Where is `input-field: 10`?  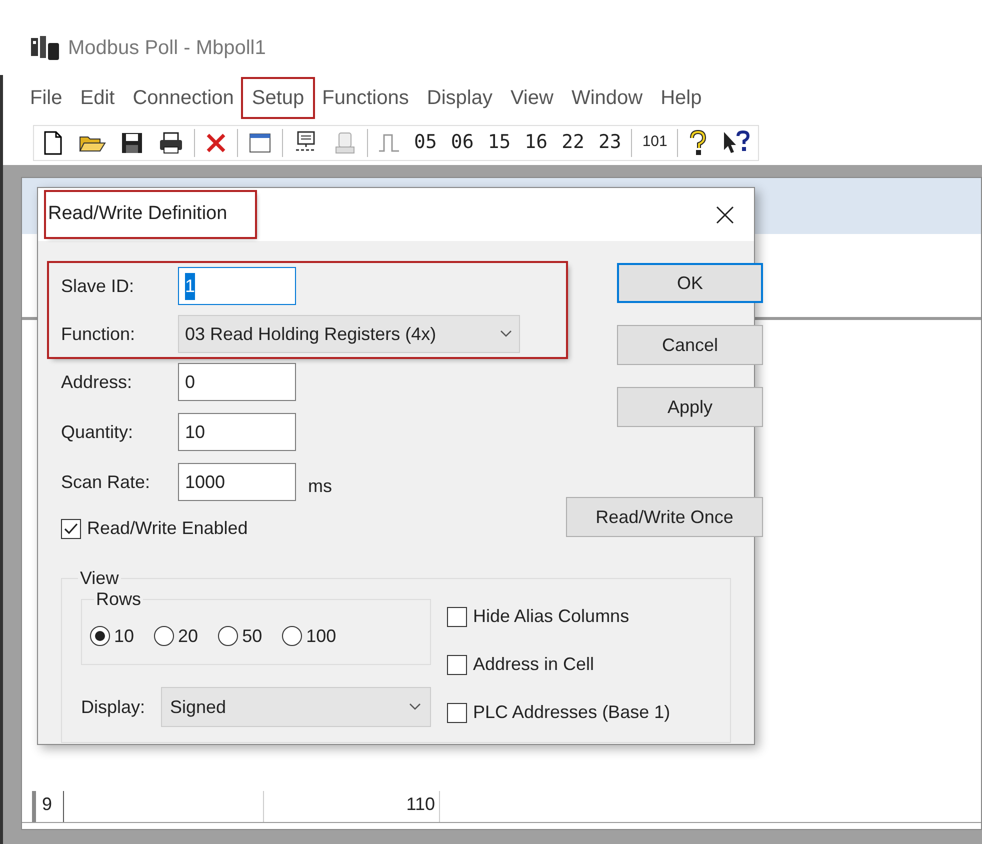 input-field: 10 is located at coordinates (237, 432).